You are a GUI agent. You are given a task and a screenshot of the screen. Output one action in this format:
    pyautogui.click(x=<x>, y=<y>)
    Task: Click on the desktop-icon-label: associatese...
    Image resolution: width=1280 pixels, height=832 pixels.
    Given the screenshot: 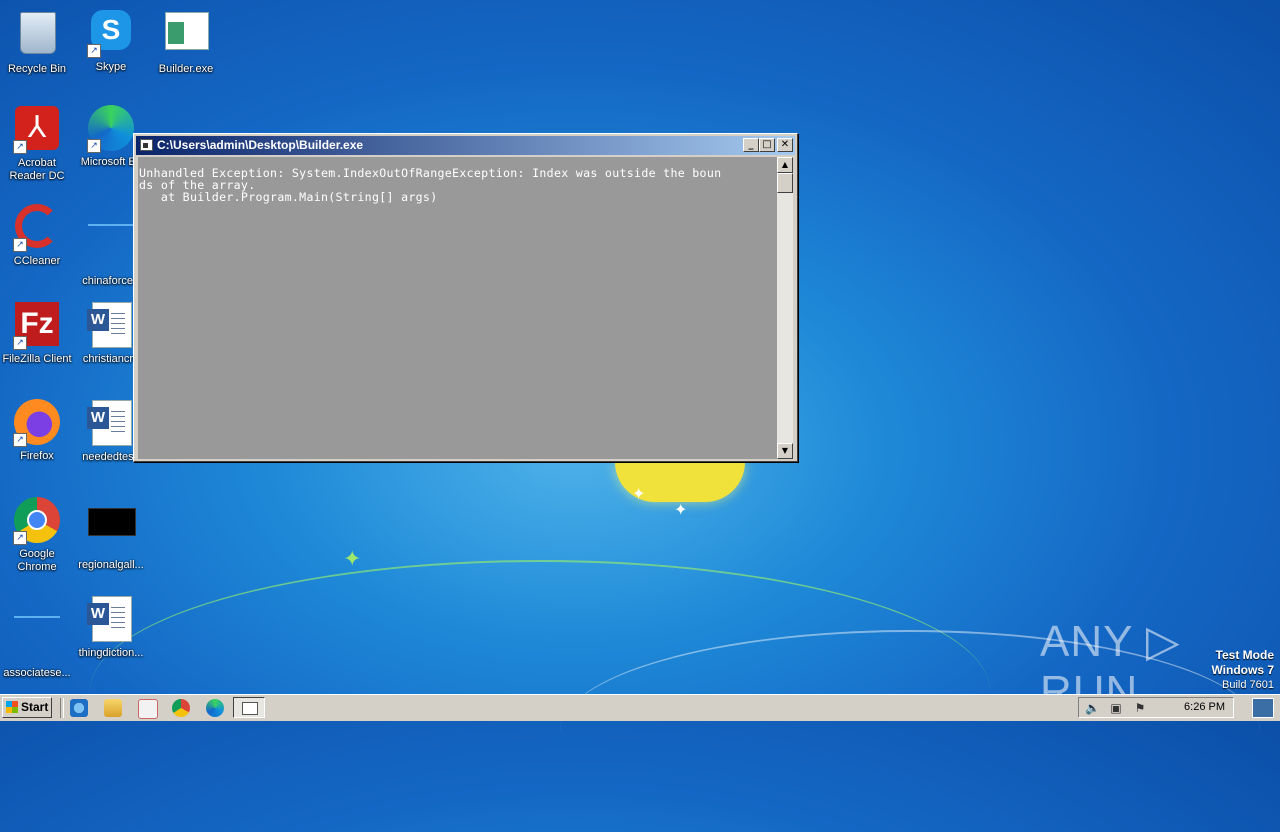 What is the action you would take?
    pyautogui.click(x=37, y=673)
    